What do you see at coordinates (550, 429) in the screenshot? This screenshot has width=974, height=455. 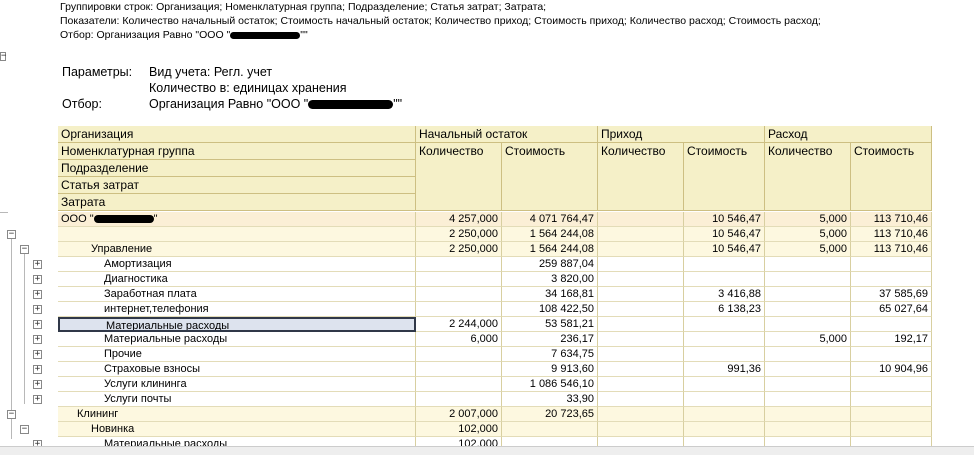 I see `cell-opening-value` at bounding box center [550, 429].